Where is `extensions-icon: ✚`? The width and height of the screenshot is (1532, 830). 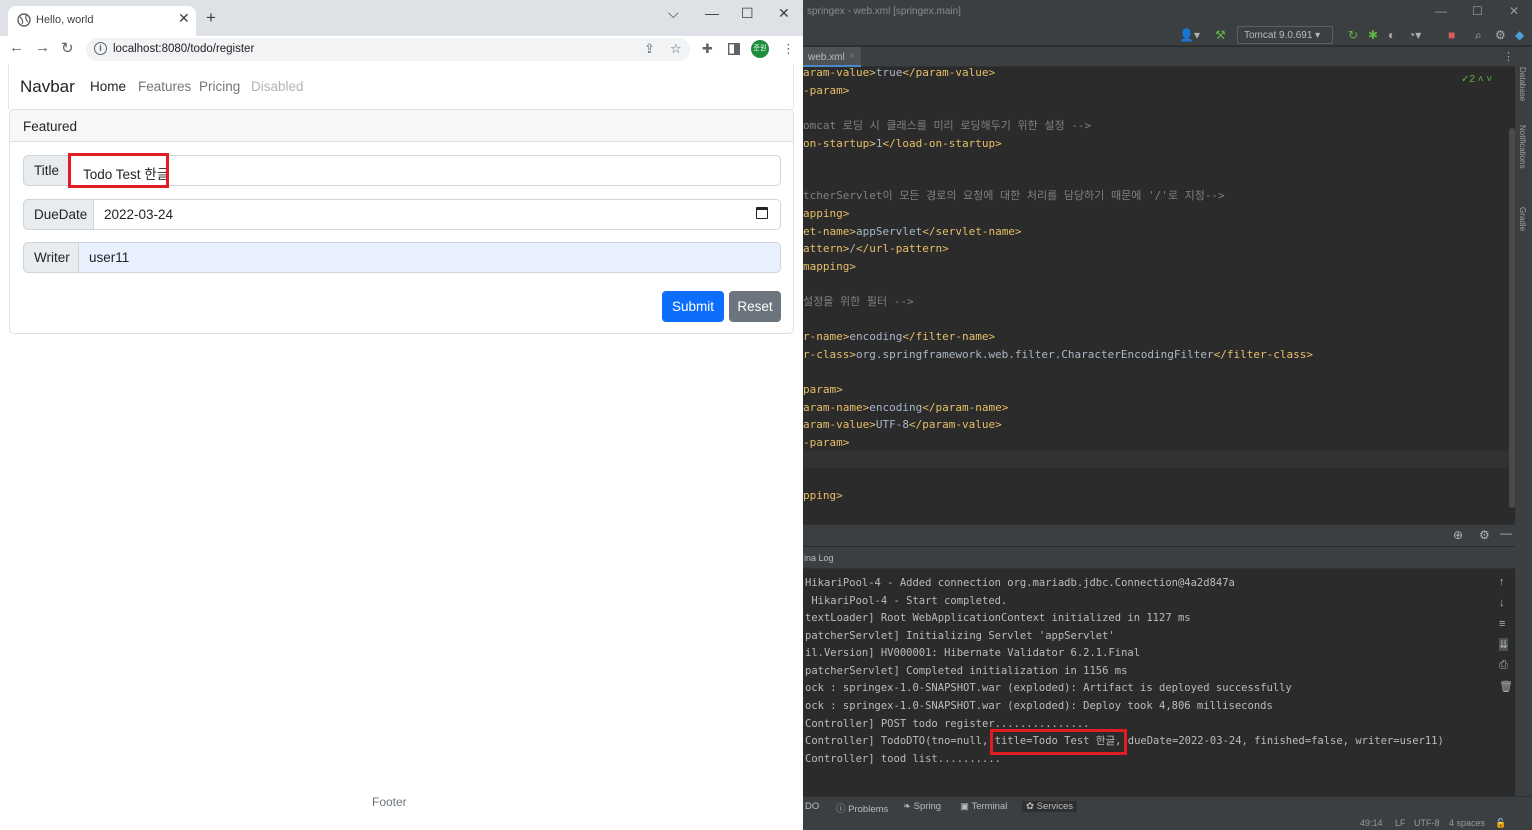
extensions-icon: ✚ is located at coordinates (707, 49).